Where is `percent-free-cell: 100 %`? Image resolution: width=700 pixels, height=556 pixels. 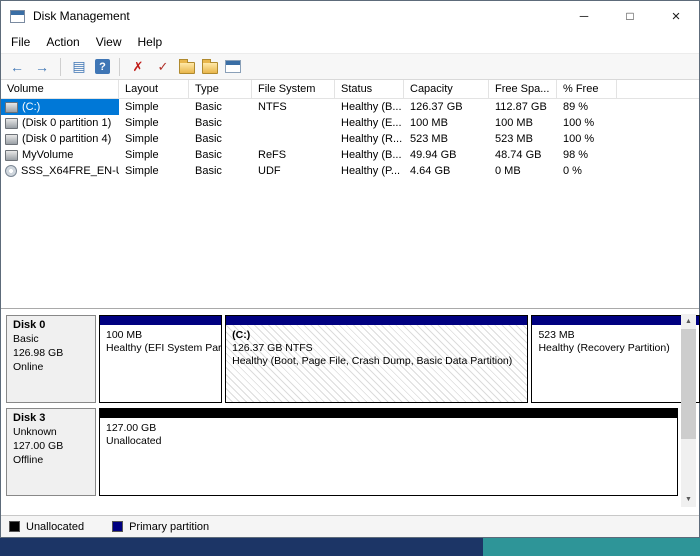
percent-free-cell: 100 % is located at coordinates (579, 123).